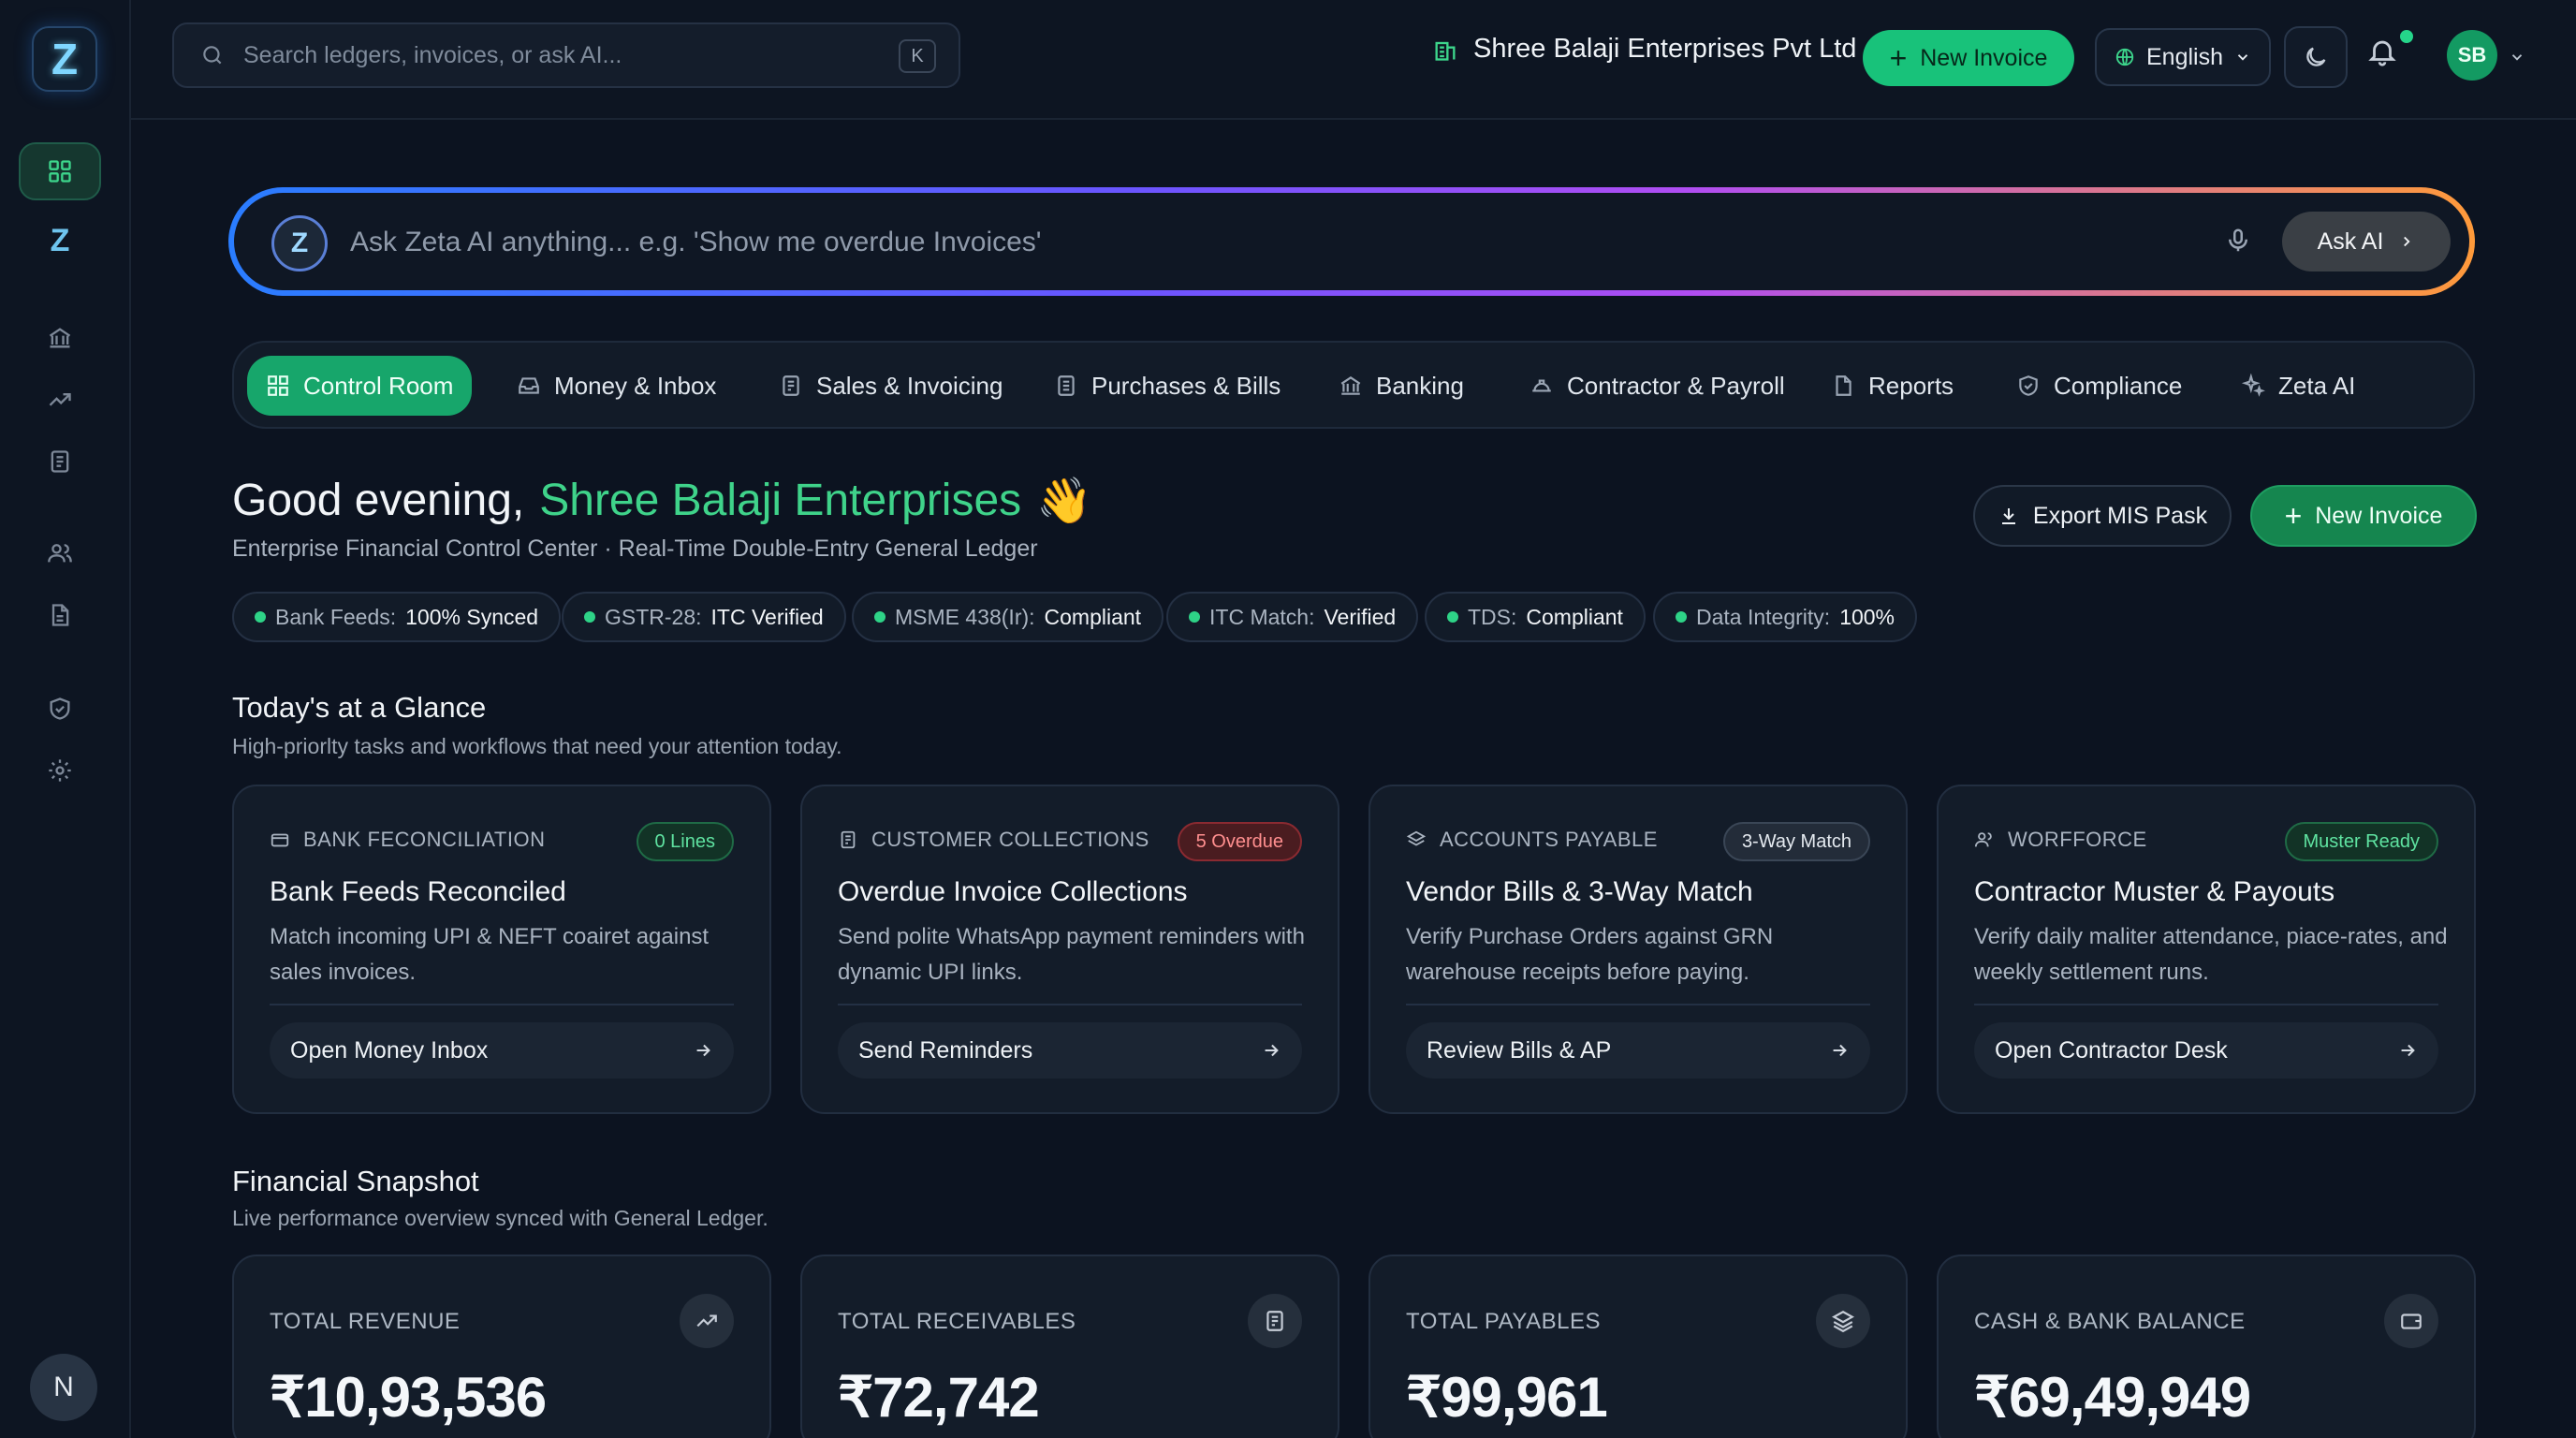  I want to click on snapshot-card-revenue: TOTAL REVENUE ₹10,93,536, so click(501, 1346).